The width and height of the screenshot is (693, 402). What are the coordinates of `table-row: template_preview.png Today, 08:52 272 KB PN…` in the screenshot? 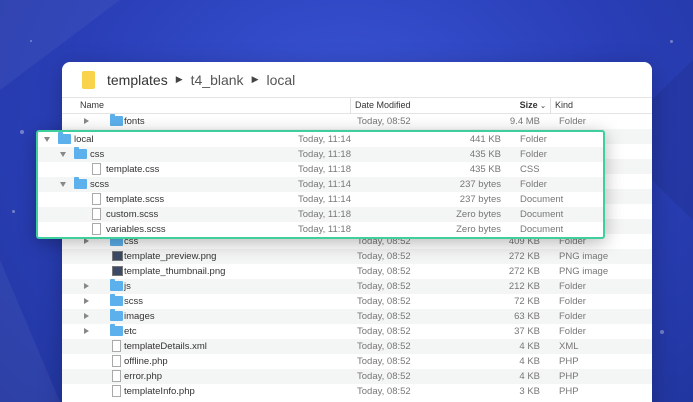 It's located at (357, 256).